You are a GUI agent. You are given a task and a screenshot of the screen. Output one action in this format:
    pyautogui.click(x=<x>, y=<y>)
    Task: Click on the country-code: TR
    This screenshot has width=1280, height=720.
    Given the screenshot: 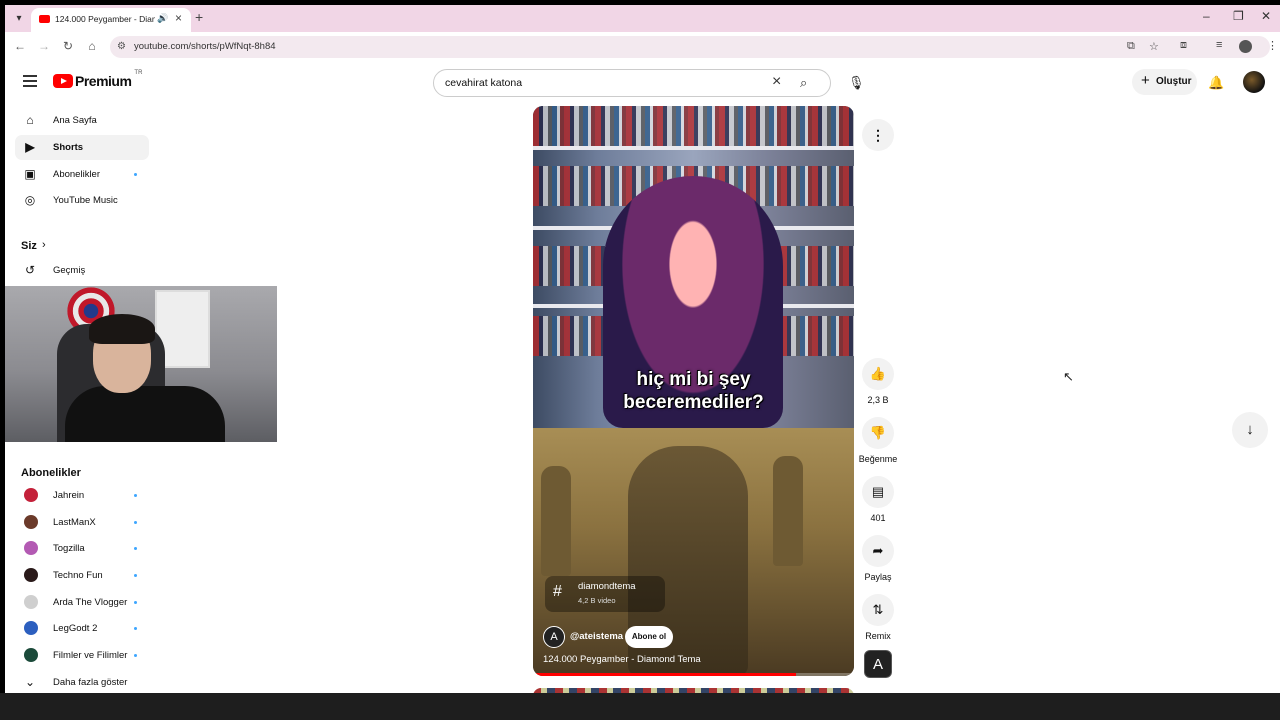 What is the action you would take?
    pyautogui.click(x=138, y=73)
    